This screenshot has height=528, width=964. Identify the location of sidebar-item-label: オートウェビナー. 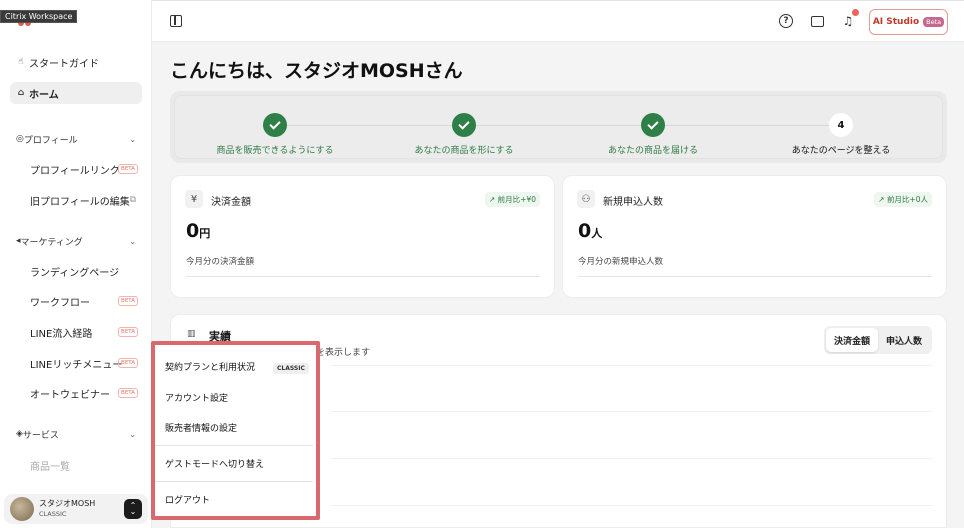
(70, 395).